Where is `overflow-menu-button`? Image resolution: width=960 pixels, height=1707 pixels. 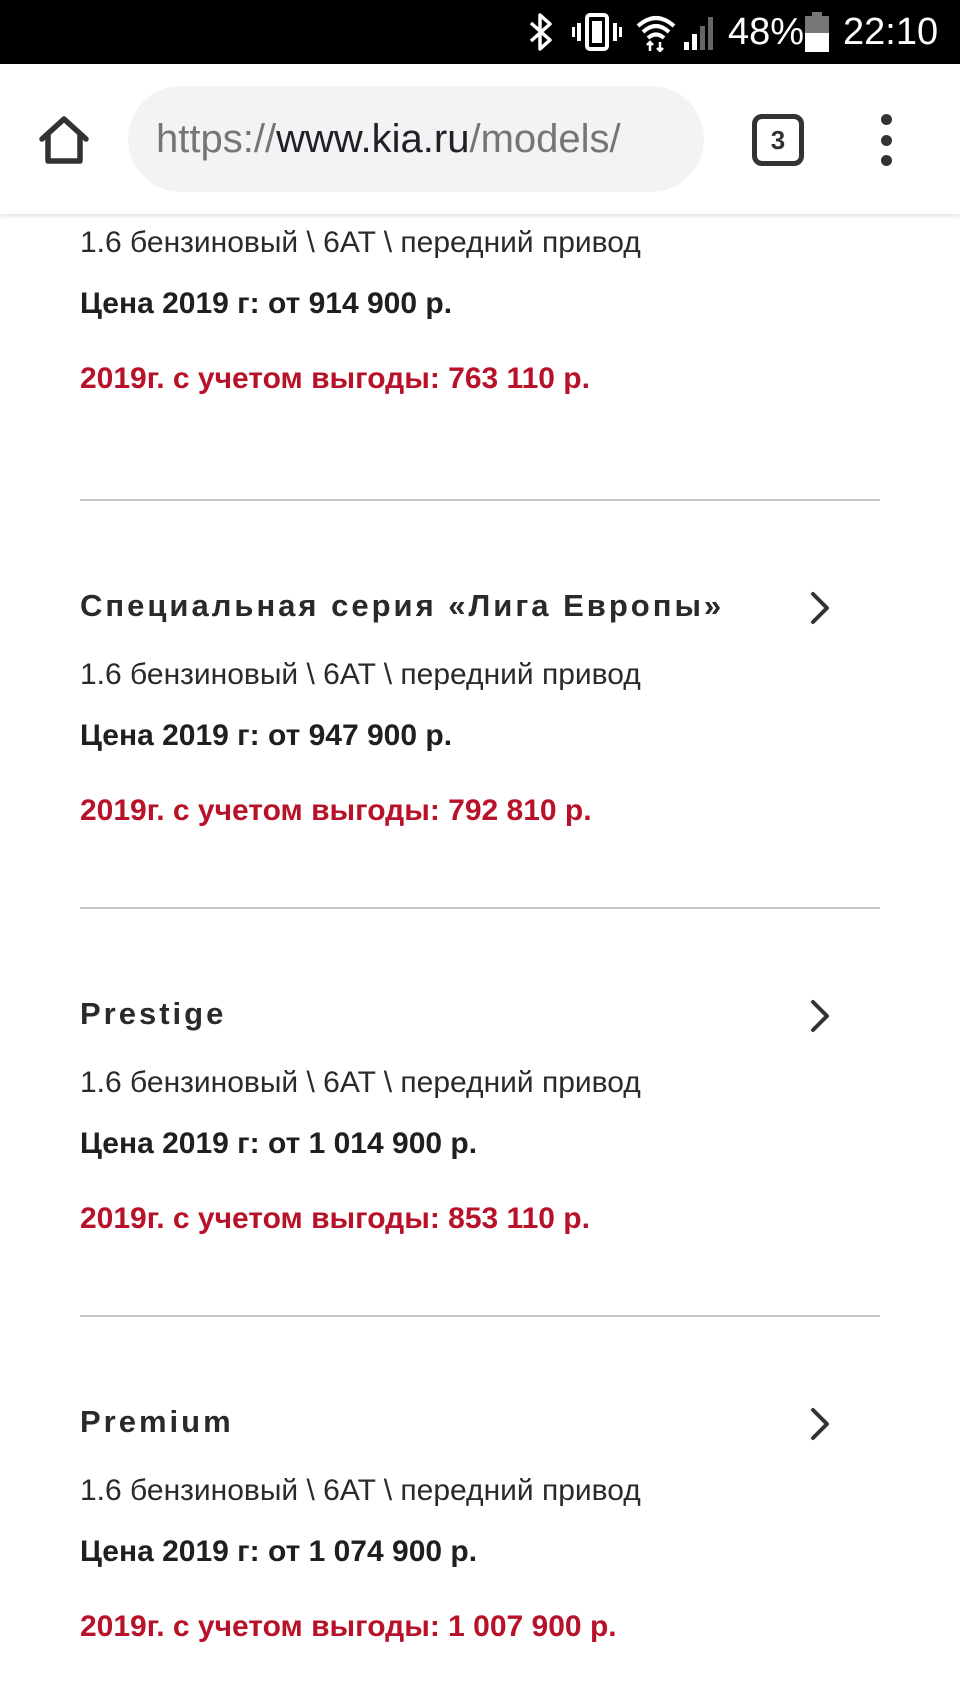
overflow-menu-button is located at coordinates (886, 140).